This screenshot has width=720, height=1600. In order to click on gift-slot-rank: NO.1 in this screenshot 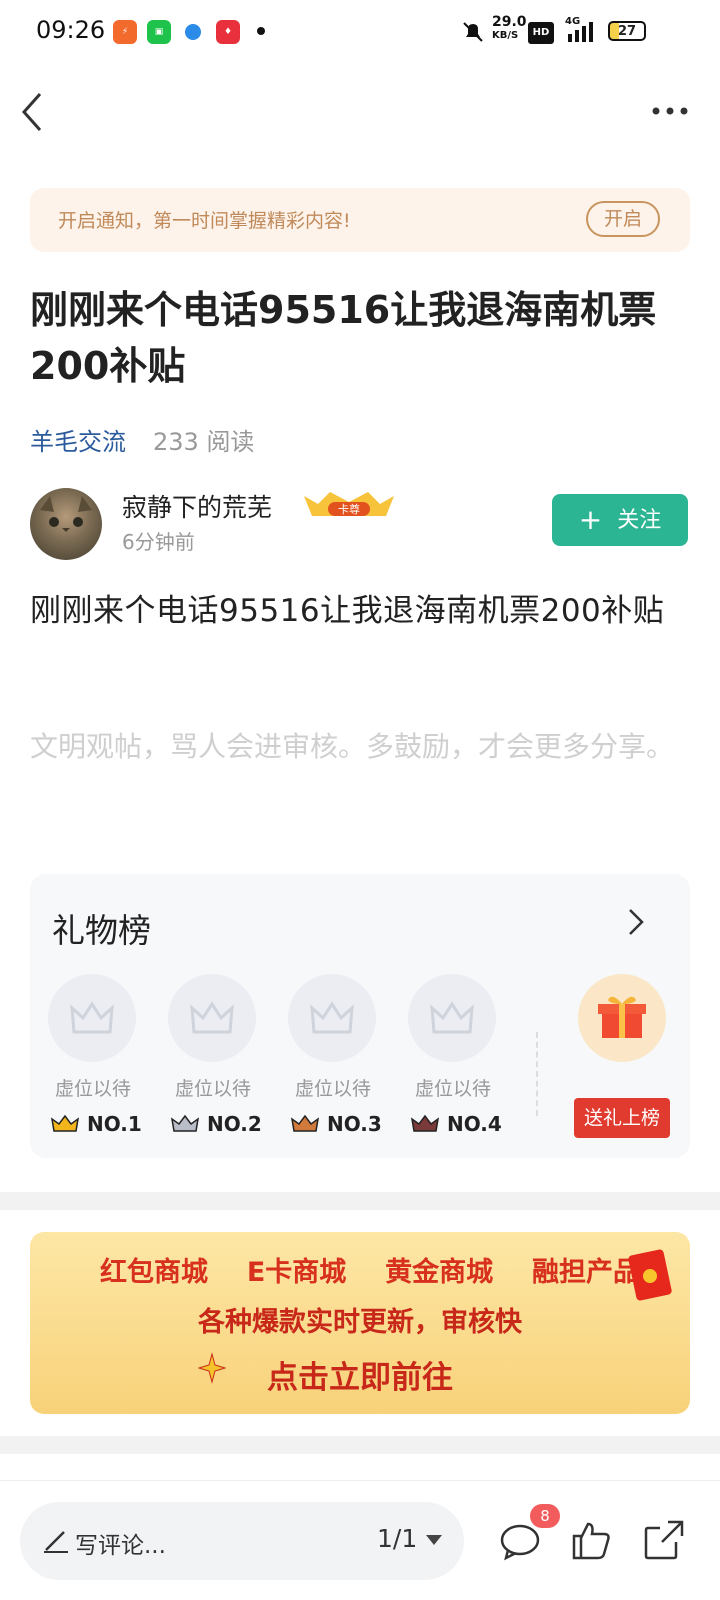, I will do `click(100, 1124)`.